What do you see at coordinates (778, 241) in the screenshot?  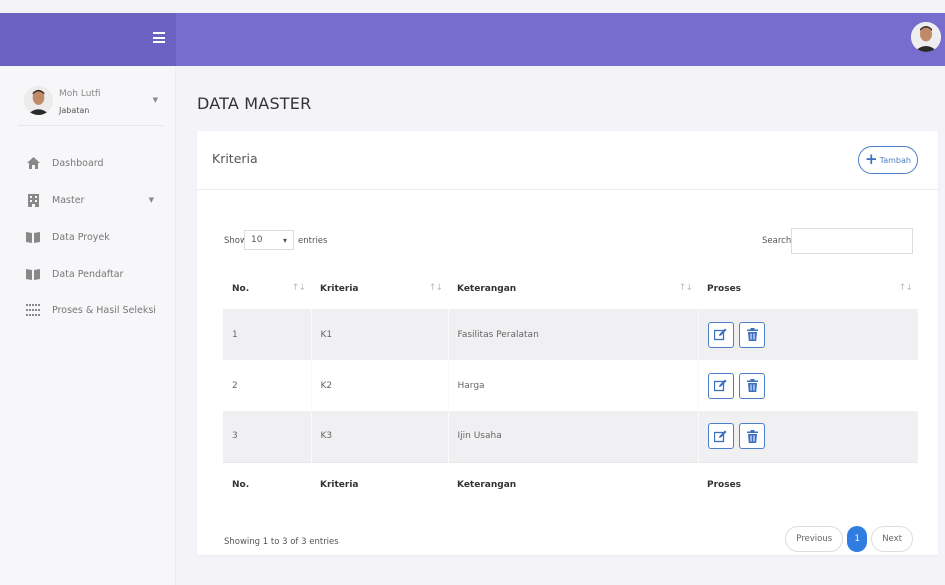 I see `search-label: Search:` at bounding box center [778, 241].